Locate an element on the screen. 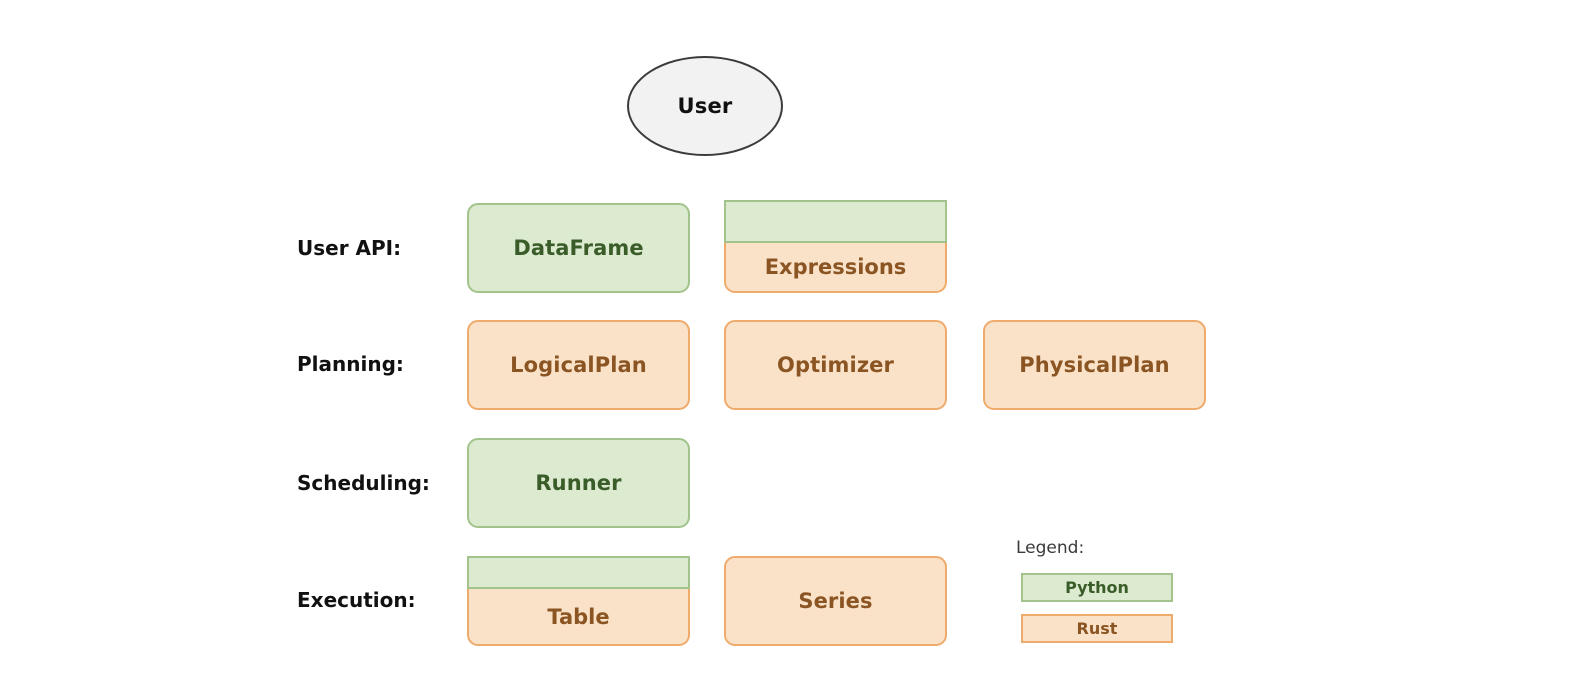  node-user-label: User is located at coordinates (705, 106).